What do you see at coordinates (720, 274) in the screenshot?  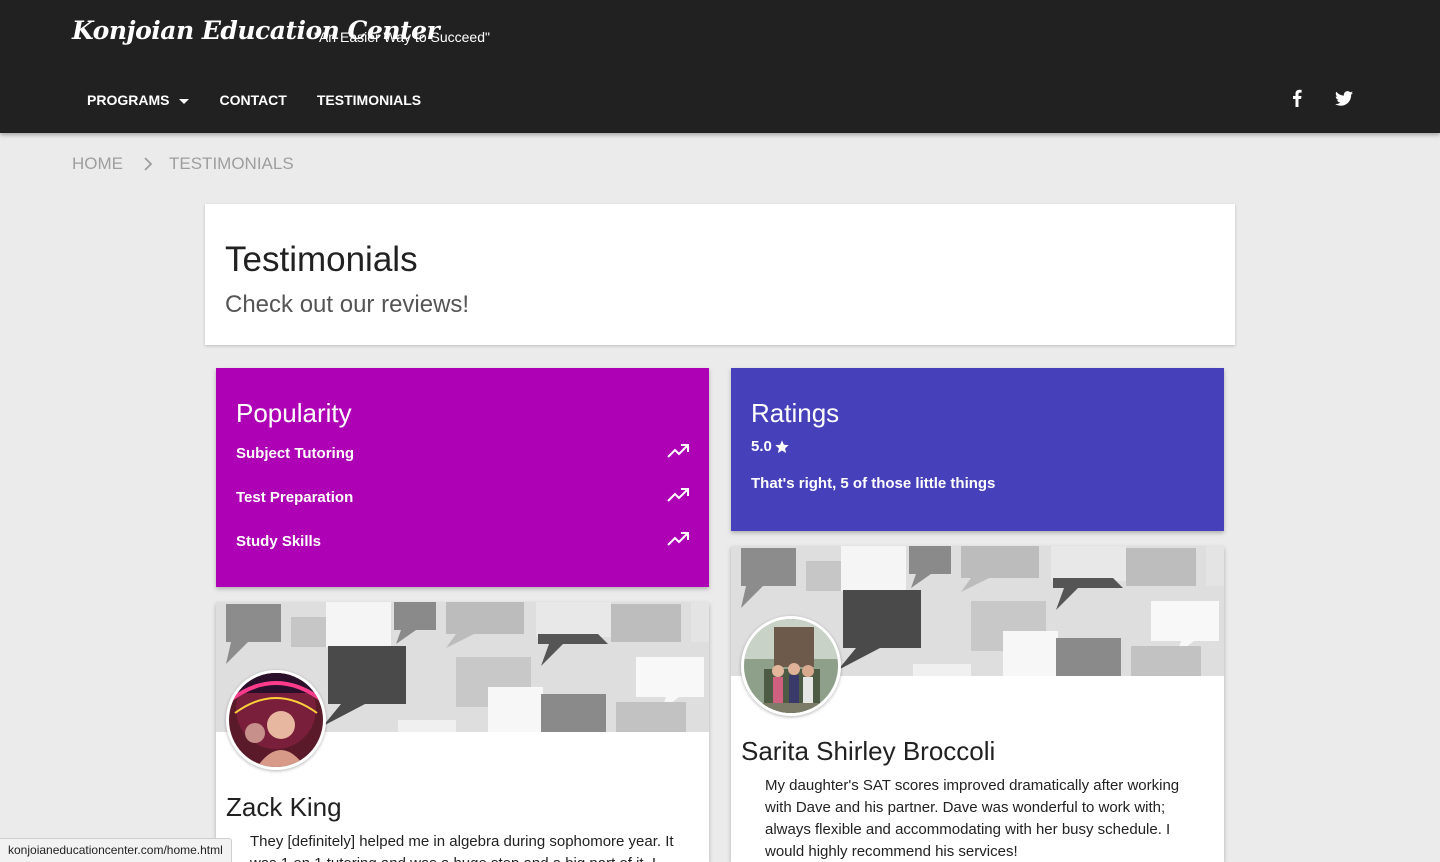 I see `page-header-card: Testimonials Check out our reviews!` at bounding box center [720, 274].